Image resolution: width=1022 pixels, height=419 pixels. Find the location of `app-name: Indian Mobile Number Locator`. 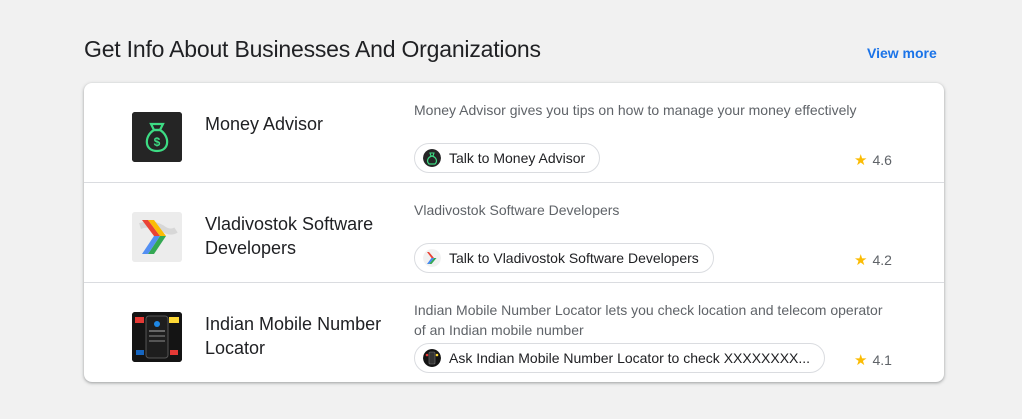

app-name: Indian Mobile Number Locator is located at coordinates (300, 336).